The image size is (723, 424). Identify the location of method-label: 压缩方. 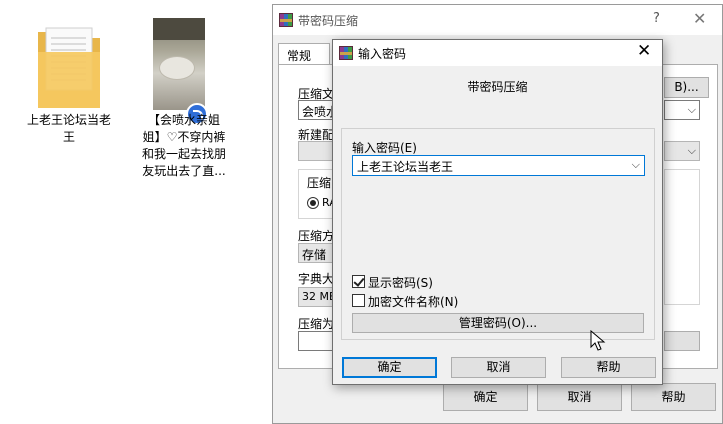
(316, 236).